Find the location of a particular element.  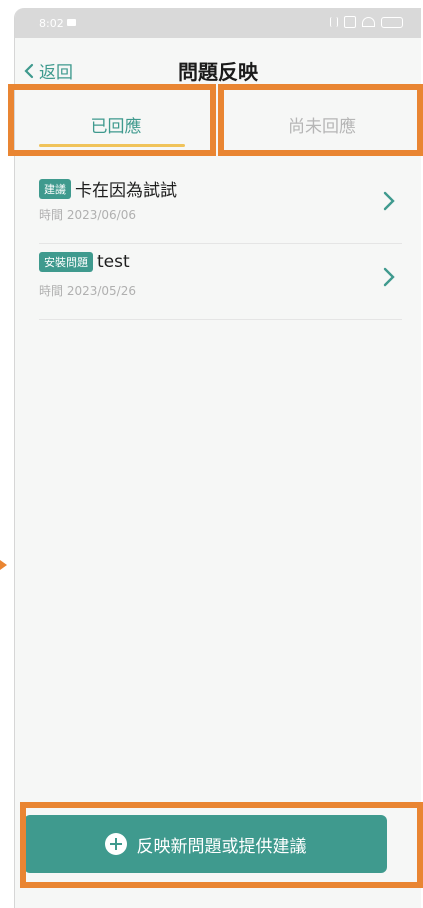

wifi-icon is located at coordinates (368, 22).